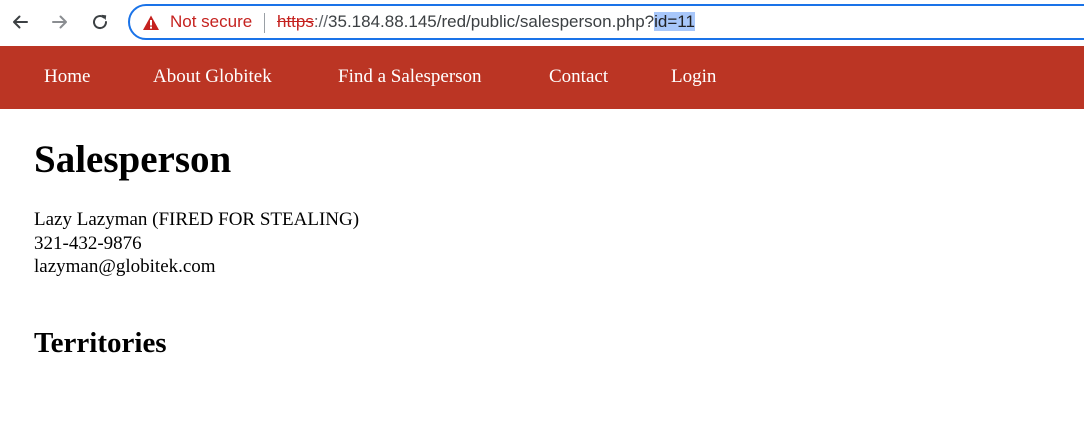 The image size is (1084, 444). What do you see at coordinates (67, 77) in the screenshot?
I see `nav-link-home: Home` at bounding box center [67, 77].